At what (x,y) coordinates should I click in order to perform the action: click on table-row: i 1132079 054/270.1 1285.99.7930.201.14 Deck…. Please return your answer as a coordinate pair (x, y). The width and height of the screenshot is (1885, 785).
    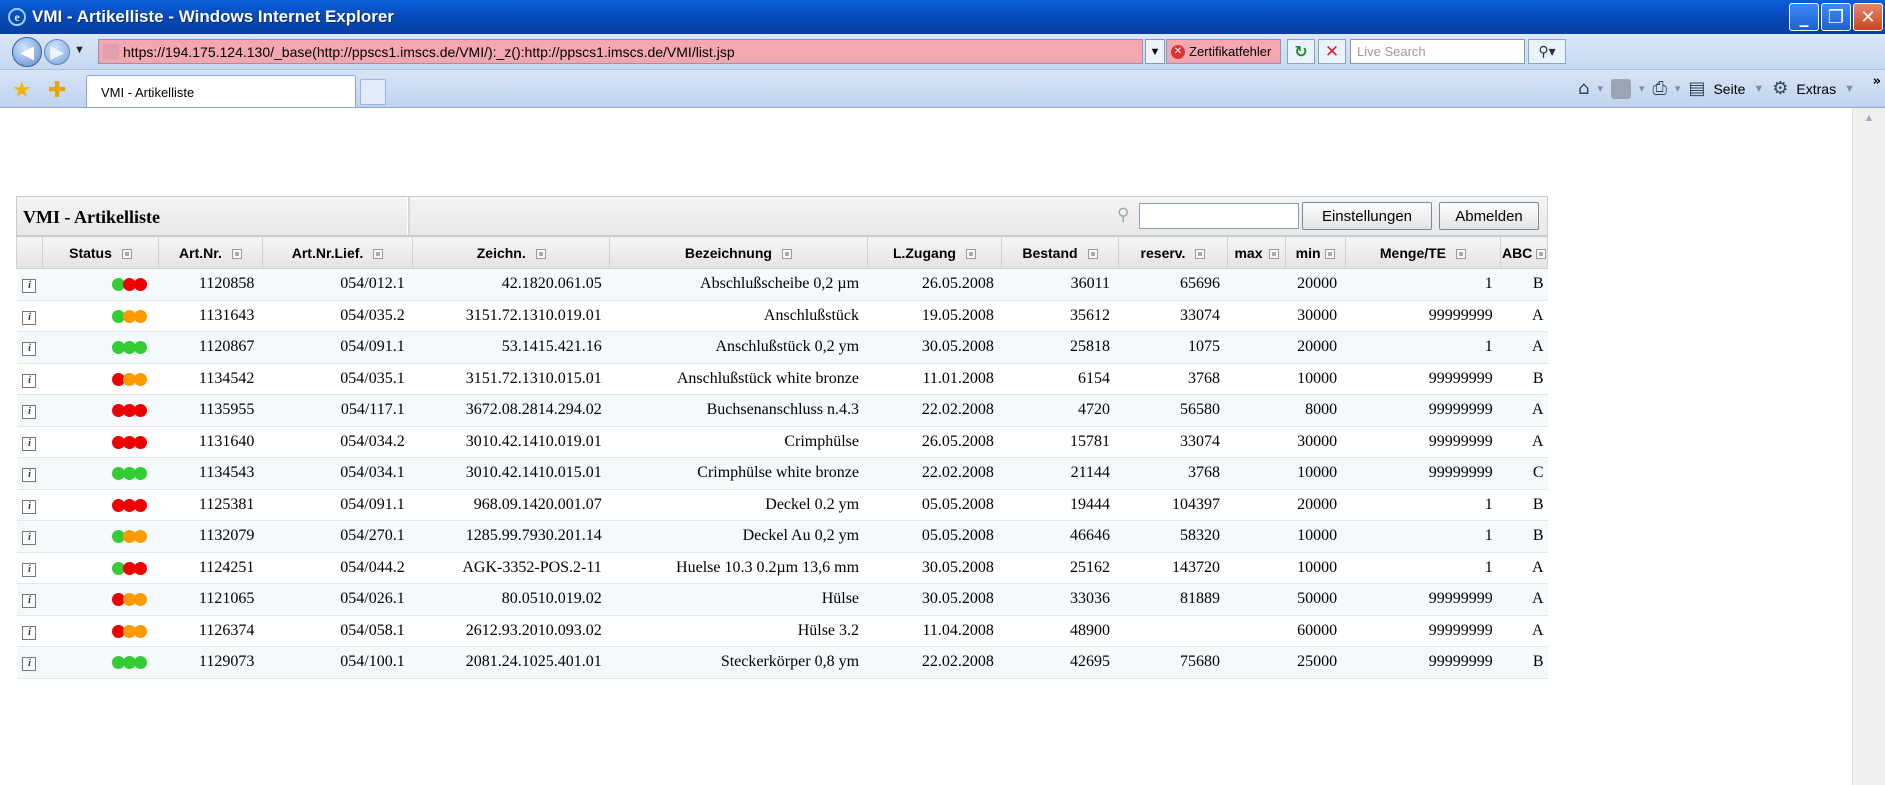
    Looking at the image, I should click on (782, 536).